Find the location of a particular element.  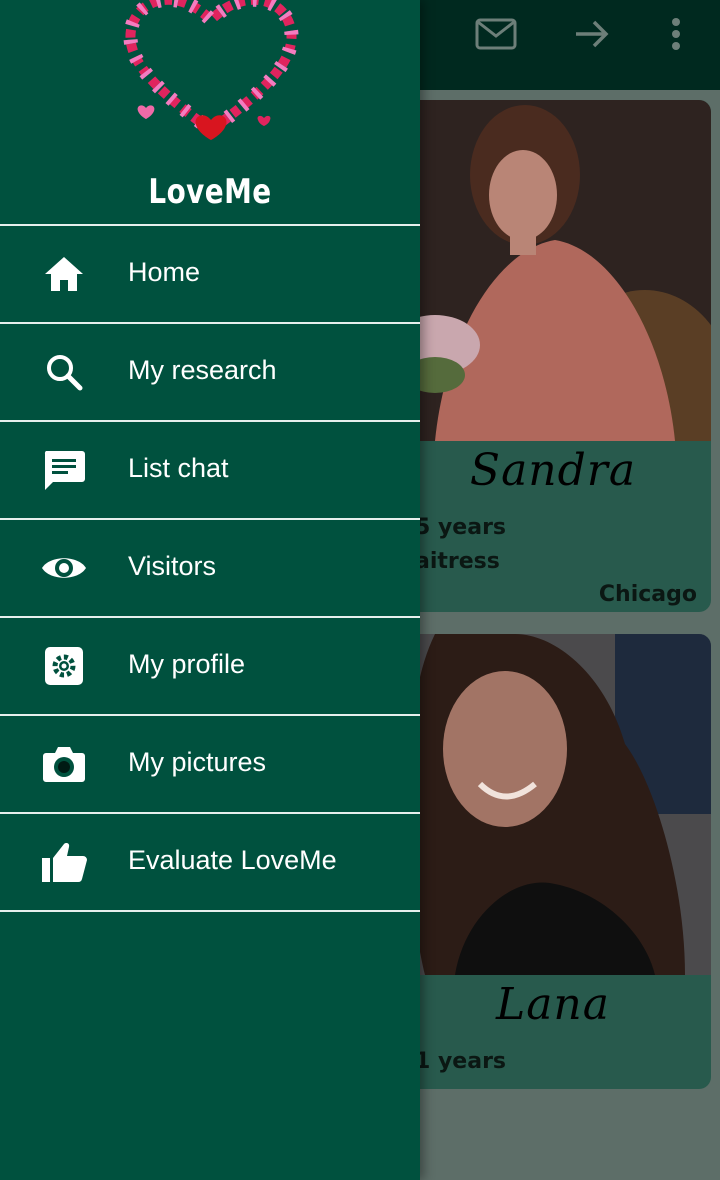

menu-item-label: My research is located at coordinates (202, 370).